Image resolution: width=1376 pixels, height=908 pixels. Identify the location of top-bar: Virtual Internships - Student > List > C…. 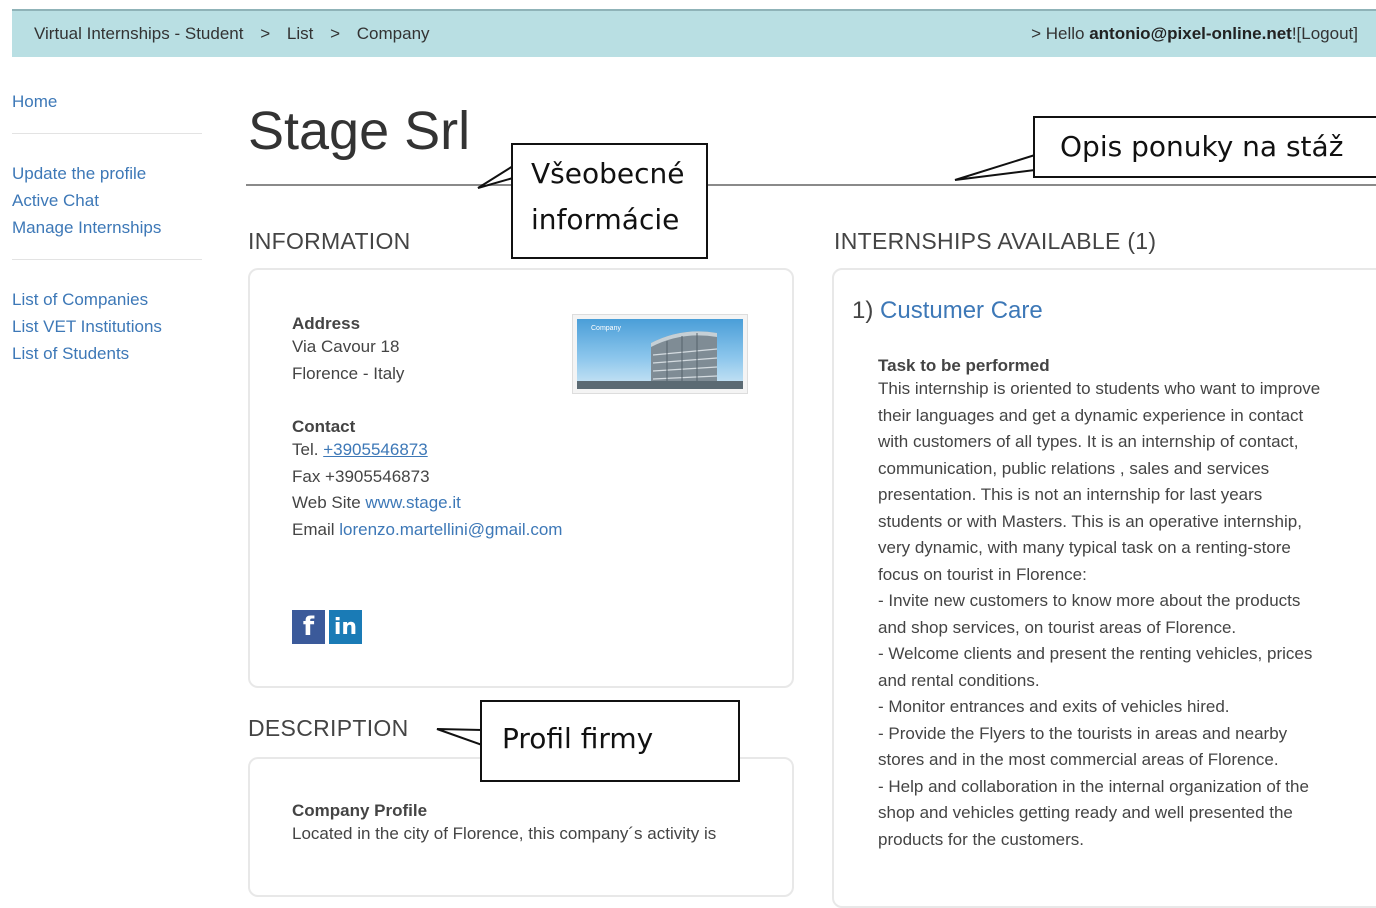
(694, 33).